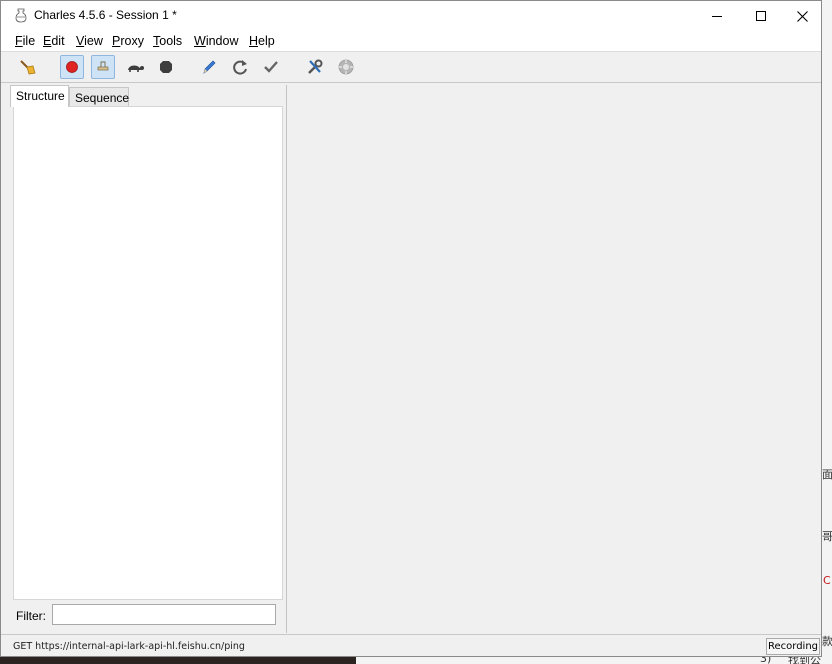 The width and height of the screenshot is (832, 664). Describe the element at coordinates (262, 41) in the screenshot. I see `menu-help: Help` at that location.